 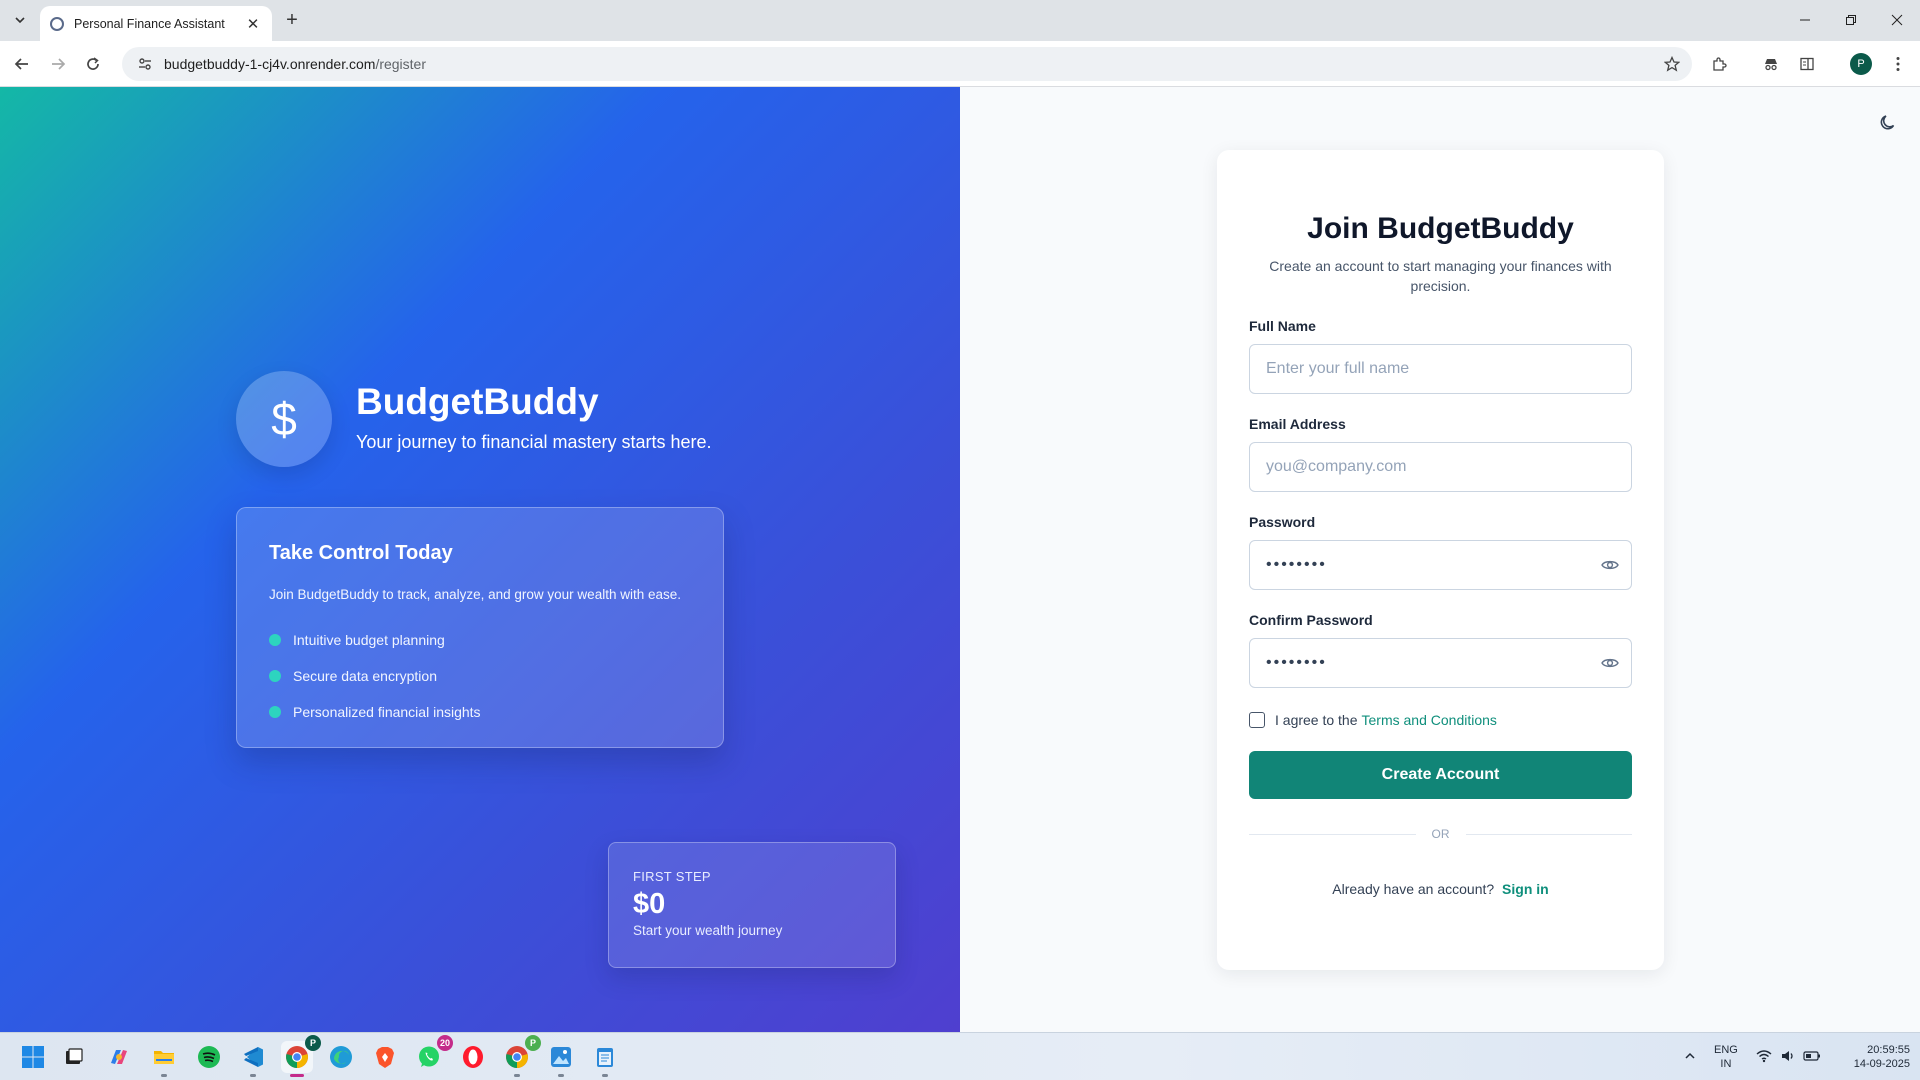 What do you see at coordinates (365, 676) in the screenshot?
I see `feature-item-label: Secure data encryption` at bounding box center [365, 676].